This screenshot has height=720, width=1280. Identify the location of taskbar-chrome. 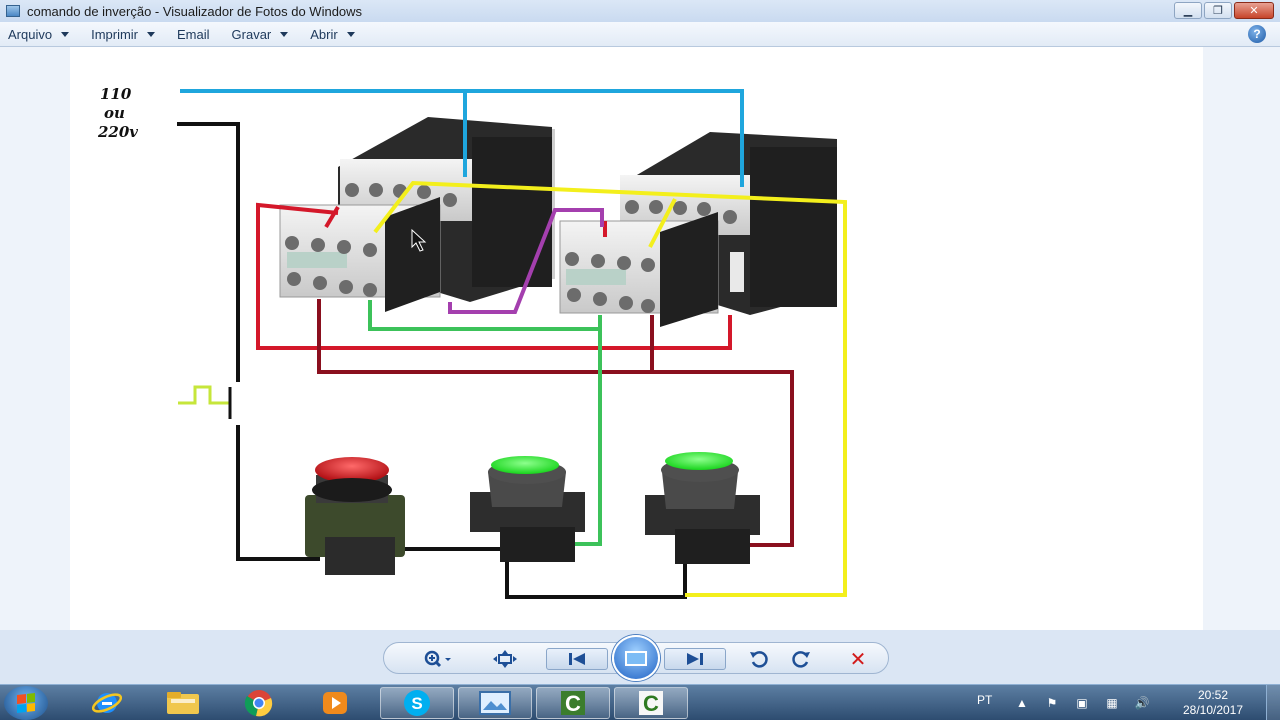
(259, 703).